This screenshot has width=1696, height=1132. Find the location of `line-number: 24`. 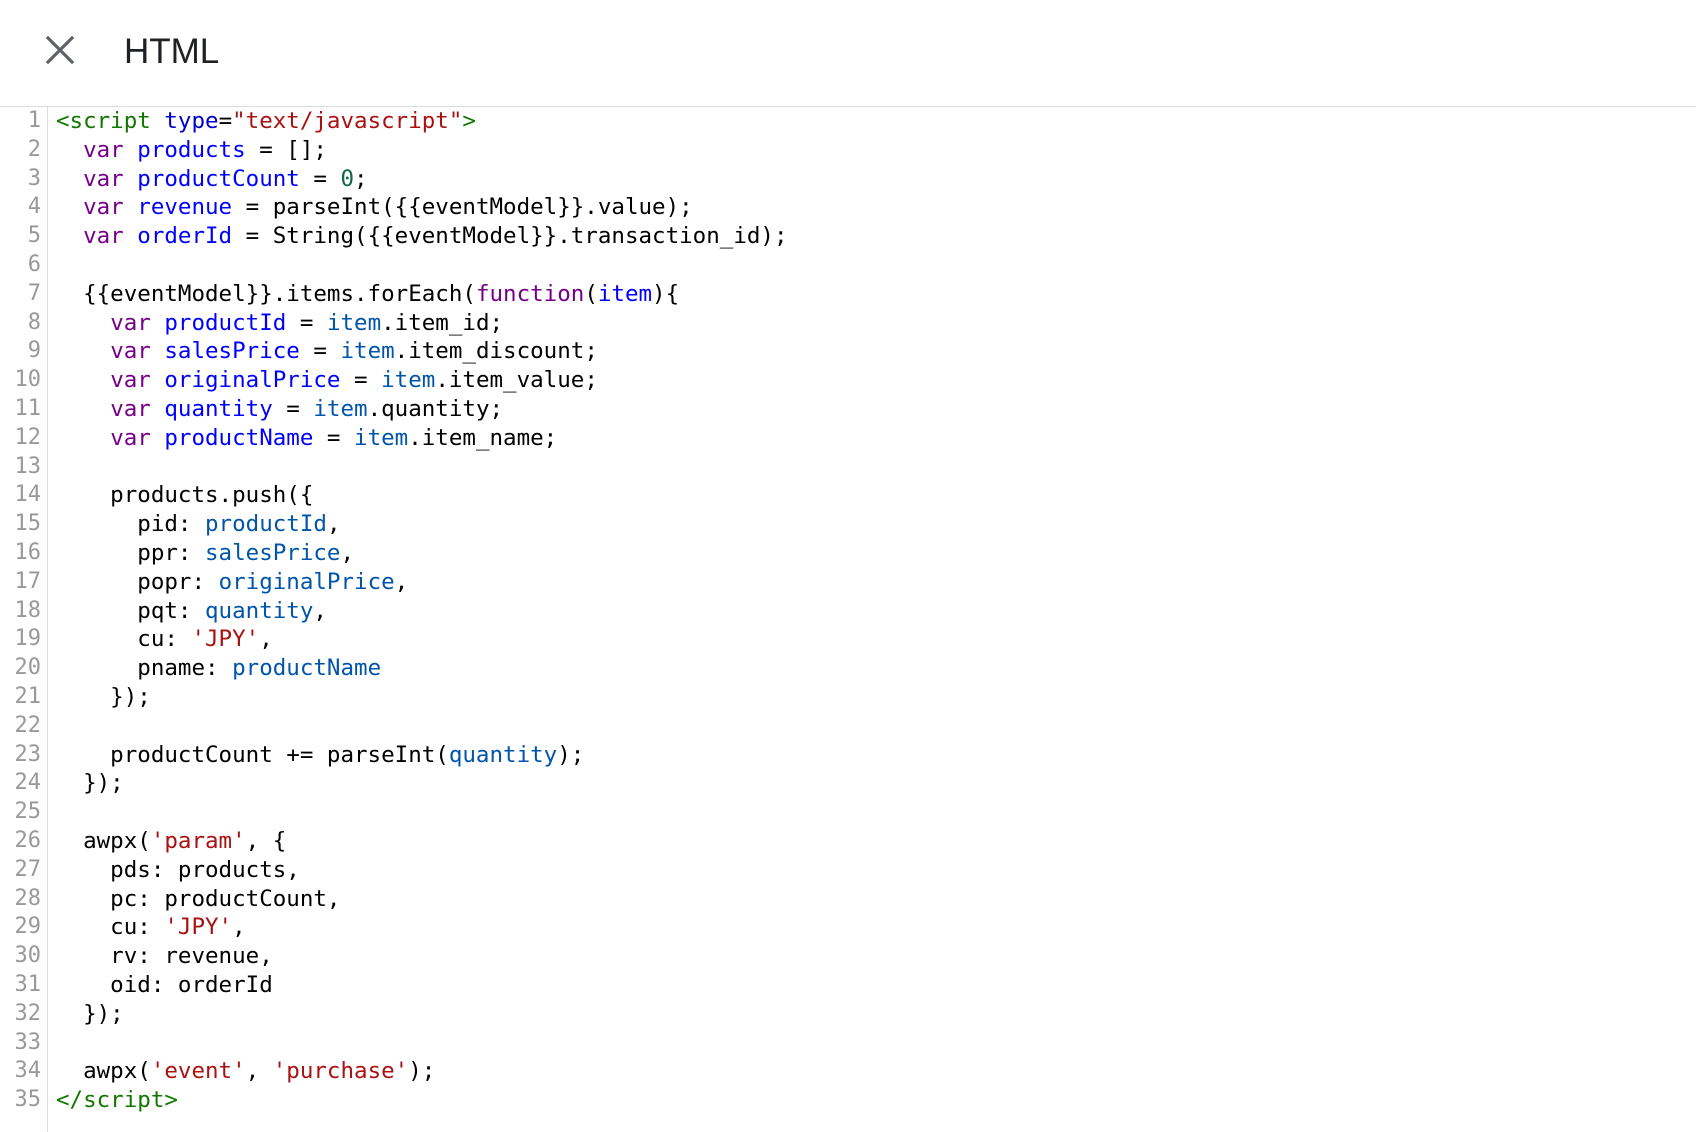

line-number: 24 is located at coordinates (28, 783).